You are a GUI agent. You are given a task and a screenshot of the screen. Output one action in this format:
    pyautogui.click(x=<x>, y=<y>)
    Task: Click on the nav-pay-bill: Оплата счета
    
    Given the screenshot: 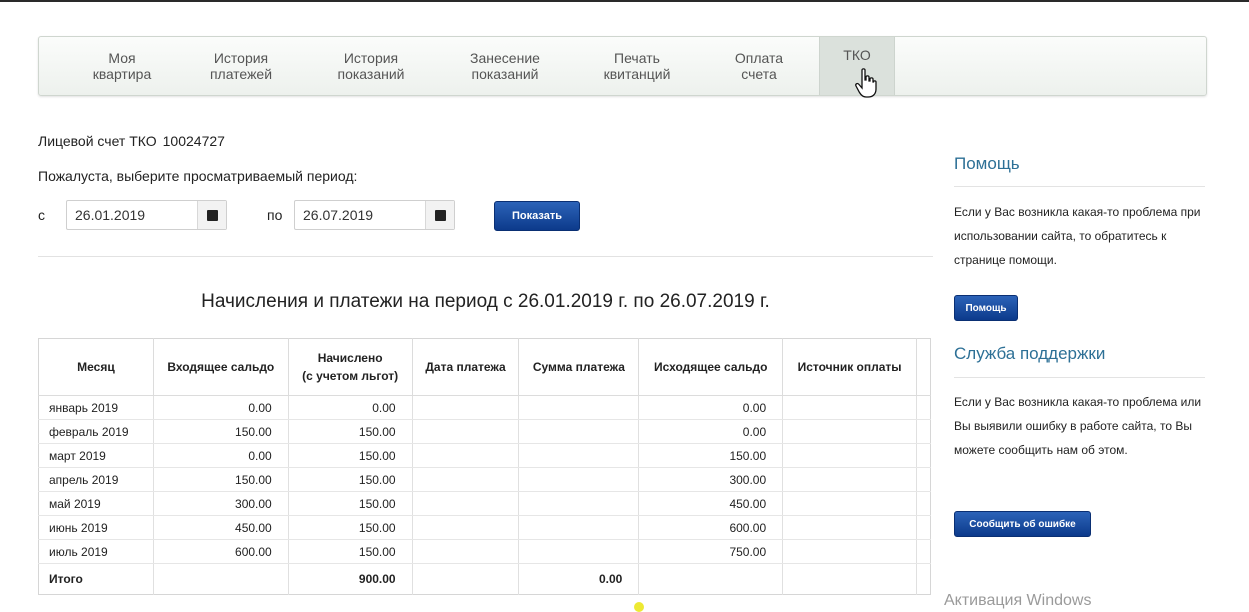 What is the action you would take?
    pyautogui.click(x=759, y=66)
    